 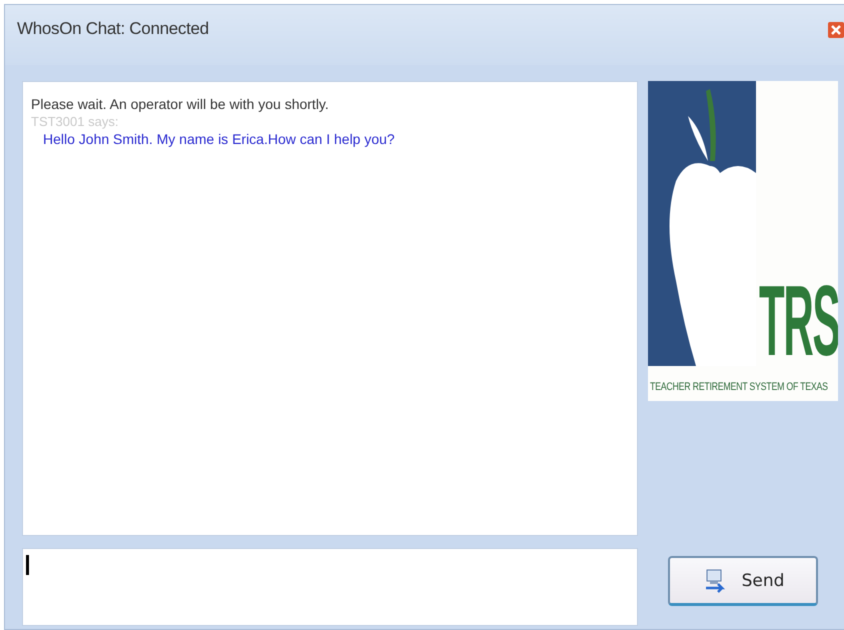 I want to click on close-icon, so click(x=836, y=30).